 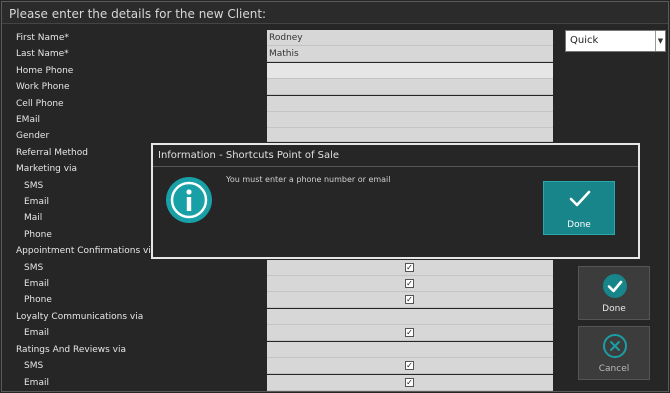 What do you see at coordinates (409, 332) in the screenshot?
I see `loyalty-email-checkbox: ✓` at bounding box center [409, 332].